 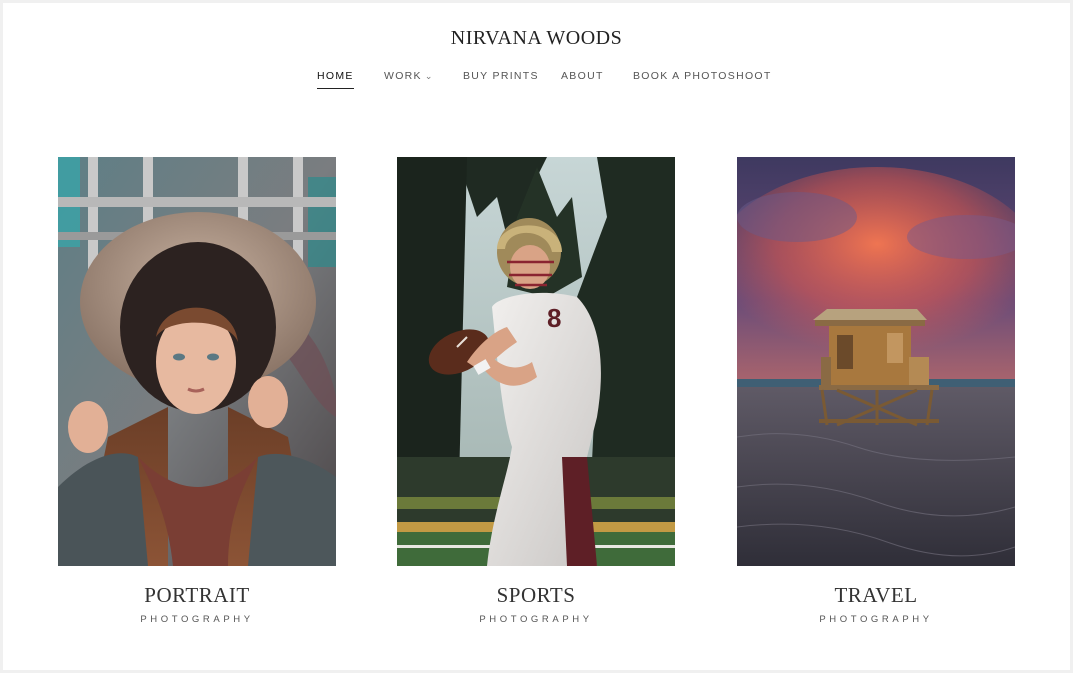 I want to click on site-title: NIRVANA WOODS, so click(x=536, y=38).